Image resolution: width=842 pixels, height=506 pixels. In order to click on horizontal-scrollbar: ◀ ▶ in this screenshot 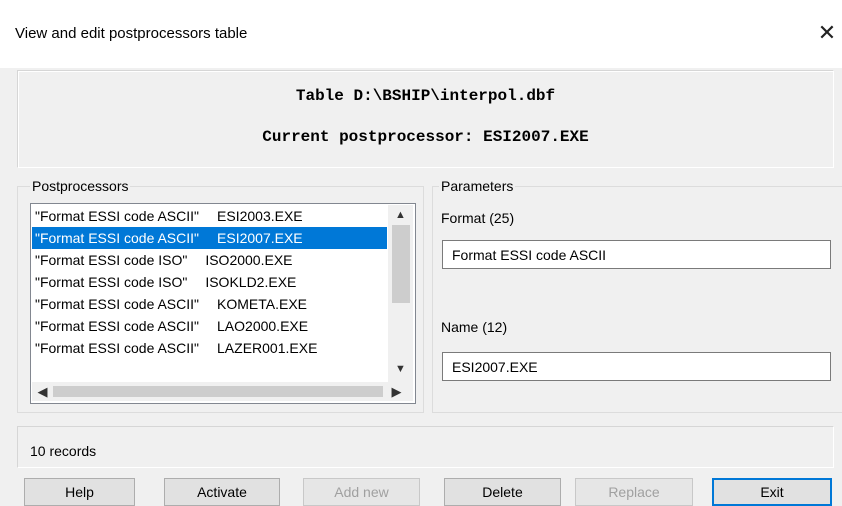, I will do `click(222, 391)`.